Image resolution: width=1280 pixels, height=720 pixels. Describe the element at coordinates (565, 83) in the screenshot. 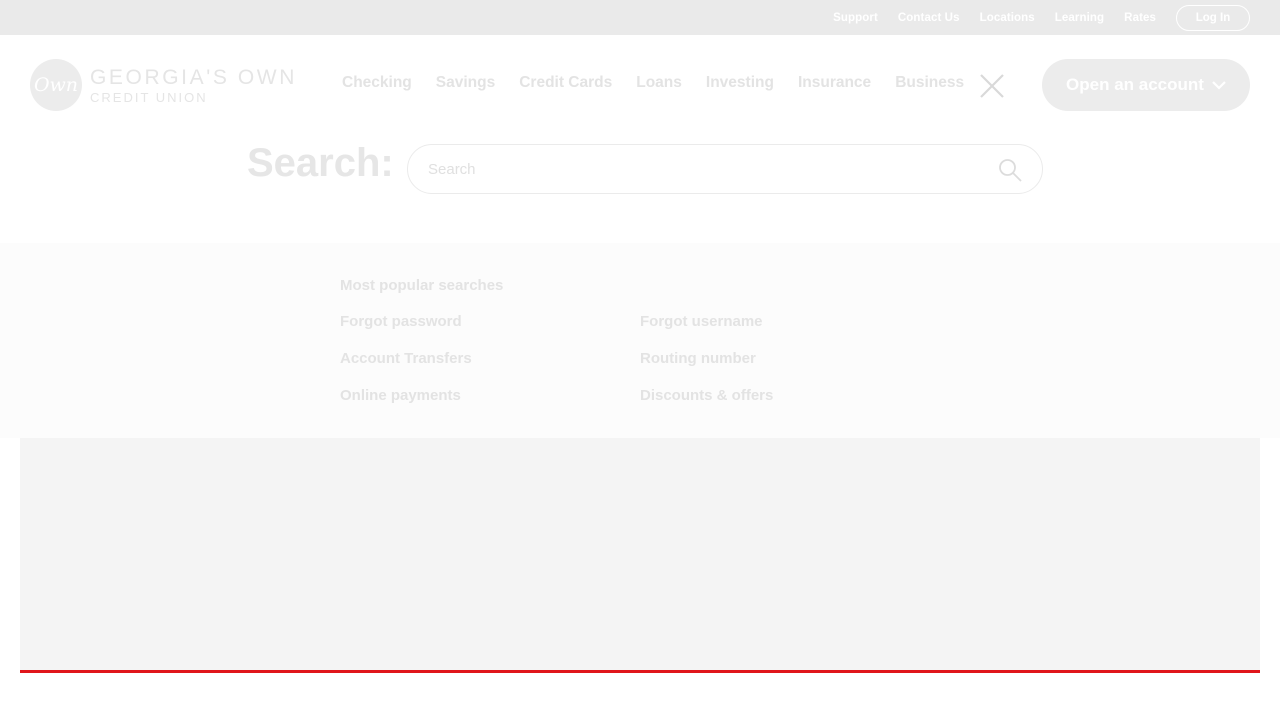

I see `nav-item-credit-cards: Credit Cards` at that location.